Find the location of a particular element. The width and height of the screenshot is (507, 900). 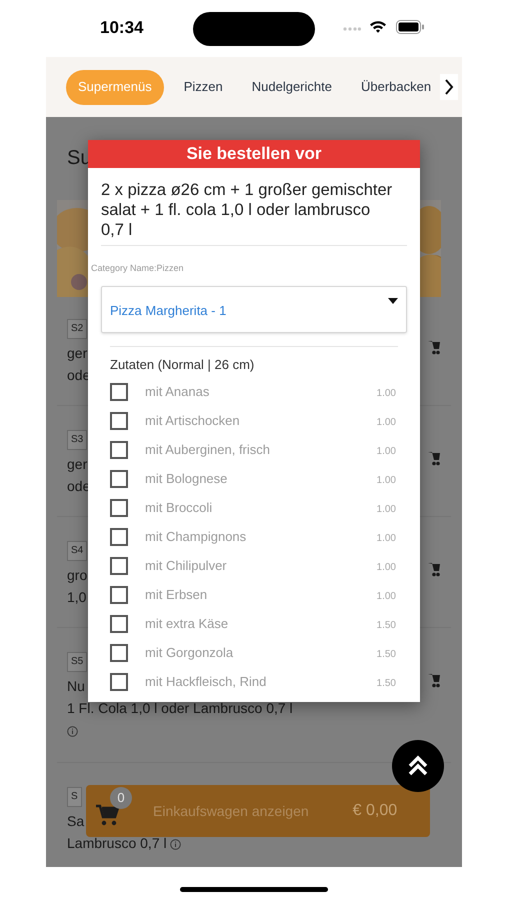

option-label: mit Champignons is located at coordinates (196, 537).